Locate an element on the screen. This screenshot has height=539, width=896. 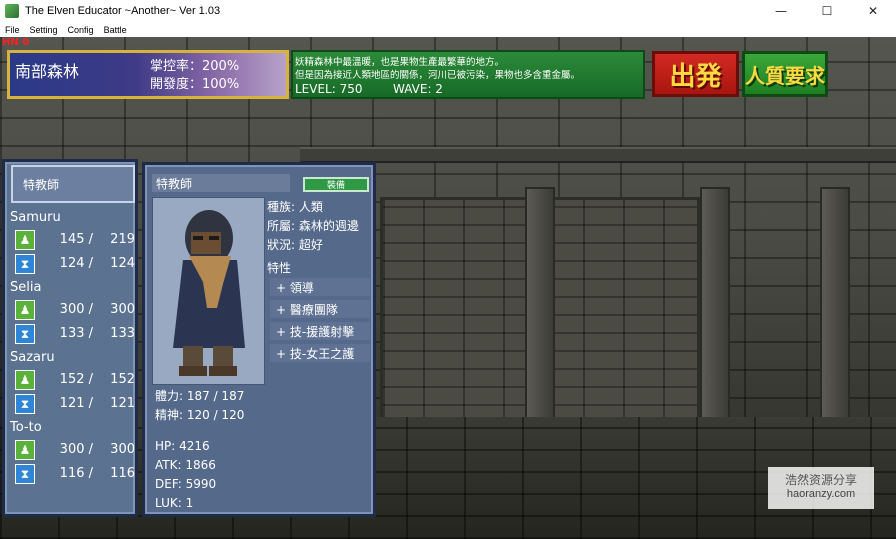
area-panel: 南部森林 掌控率：200% 開發度：100% is located at coordinates (148, 74).